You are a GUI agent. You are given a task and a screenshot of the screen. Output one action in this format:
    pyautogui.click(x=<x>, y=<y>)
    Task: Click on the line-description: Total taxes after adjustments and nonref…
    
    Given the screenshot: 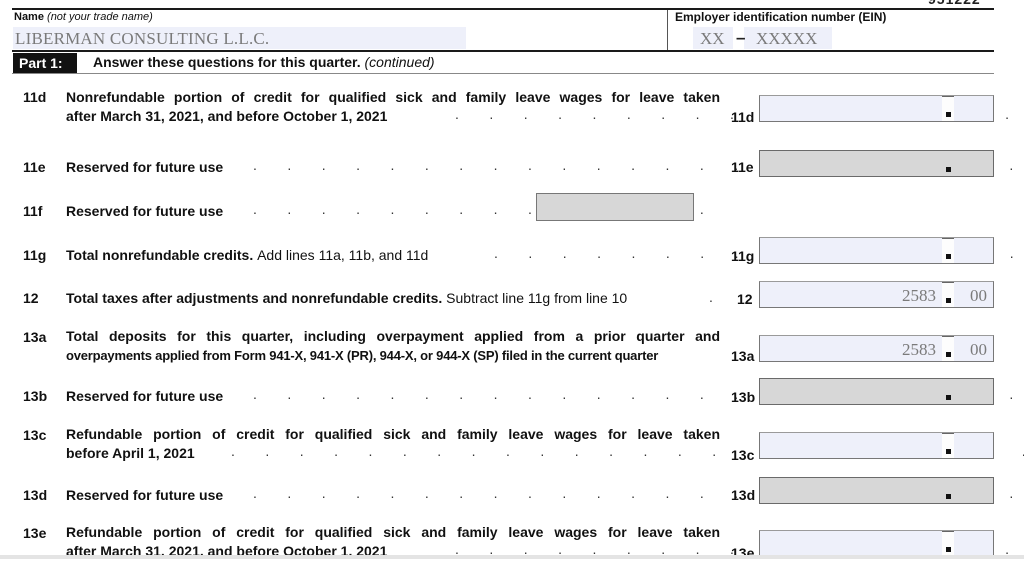 What is the action you would take?
    pyautogui.click(x=347, y=298)
    